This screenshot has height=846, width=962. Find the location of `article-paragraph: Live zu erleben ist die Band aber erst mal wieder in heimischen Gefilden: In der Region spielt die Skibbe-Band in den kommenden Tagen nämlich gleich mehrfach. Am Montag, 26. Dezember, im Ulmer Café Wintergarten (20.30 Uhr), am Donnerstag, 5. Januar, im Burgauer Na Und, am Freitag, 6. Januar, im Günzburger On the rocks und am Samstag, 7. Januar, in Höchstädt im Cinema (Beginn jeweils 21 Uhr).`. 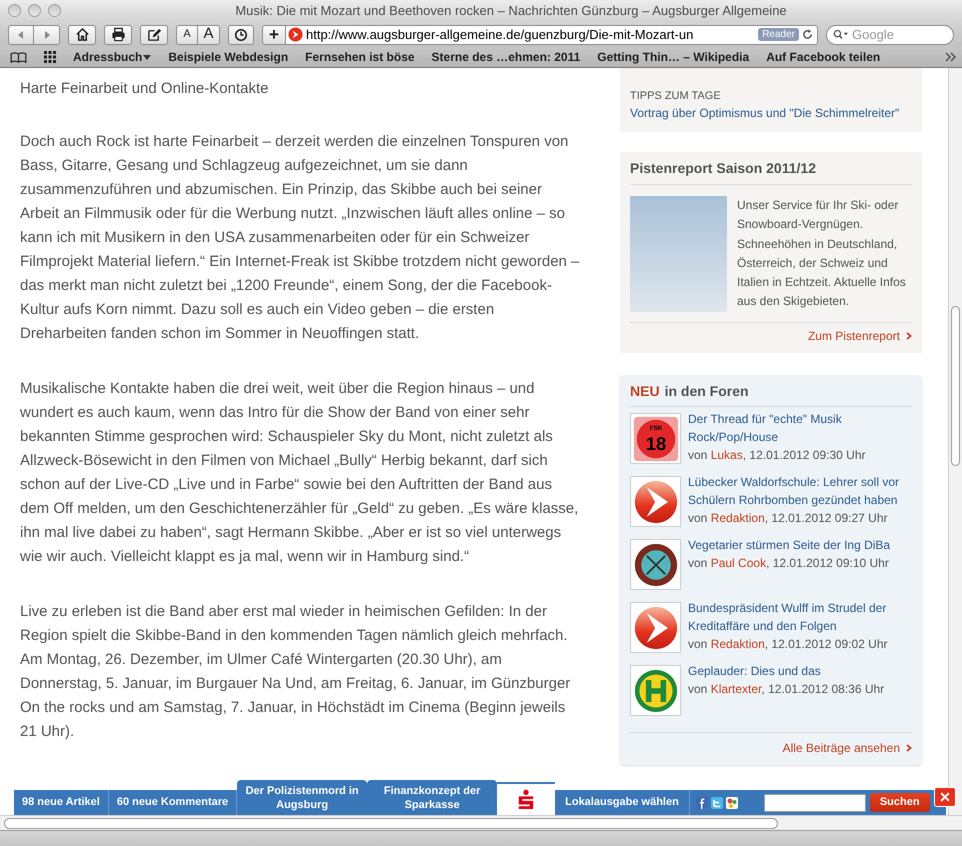

article-paragraph: Live zu erleben ist die Band aber erst mal wieder in heimischen Gefilden: In der Region spielt die Skibbe-Band in den kommenden Tagen nämlich gleich mehrfach. Am Montag, 26. Dezember, im Ulmer Café Wintergarten (20.30 Uhr), am Donnerstag, 5. Januar, im Burgauer Na Und, am Freitag, 6. Januar, im Günzburger On the rocks und am Samstag, 7. Januar, in Höchstädt im Cinema (Beginn jeweils 21 Uhr). is located at coordinates (296, 672).